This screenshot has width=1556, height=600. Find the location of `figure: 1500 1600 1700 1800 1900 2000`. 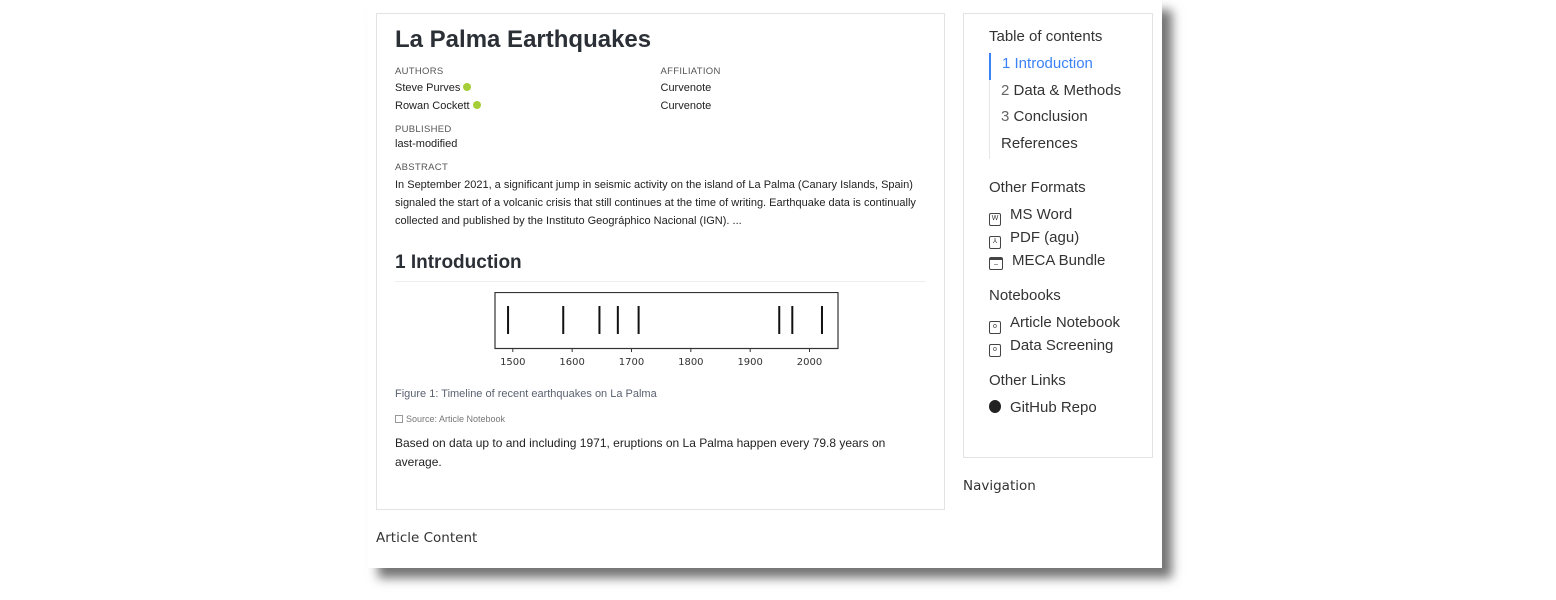

figure: 1500 1600 1700 1800 1900 2000 is located at coordinates (660, 332).